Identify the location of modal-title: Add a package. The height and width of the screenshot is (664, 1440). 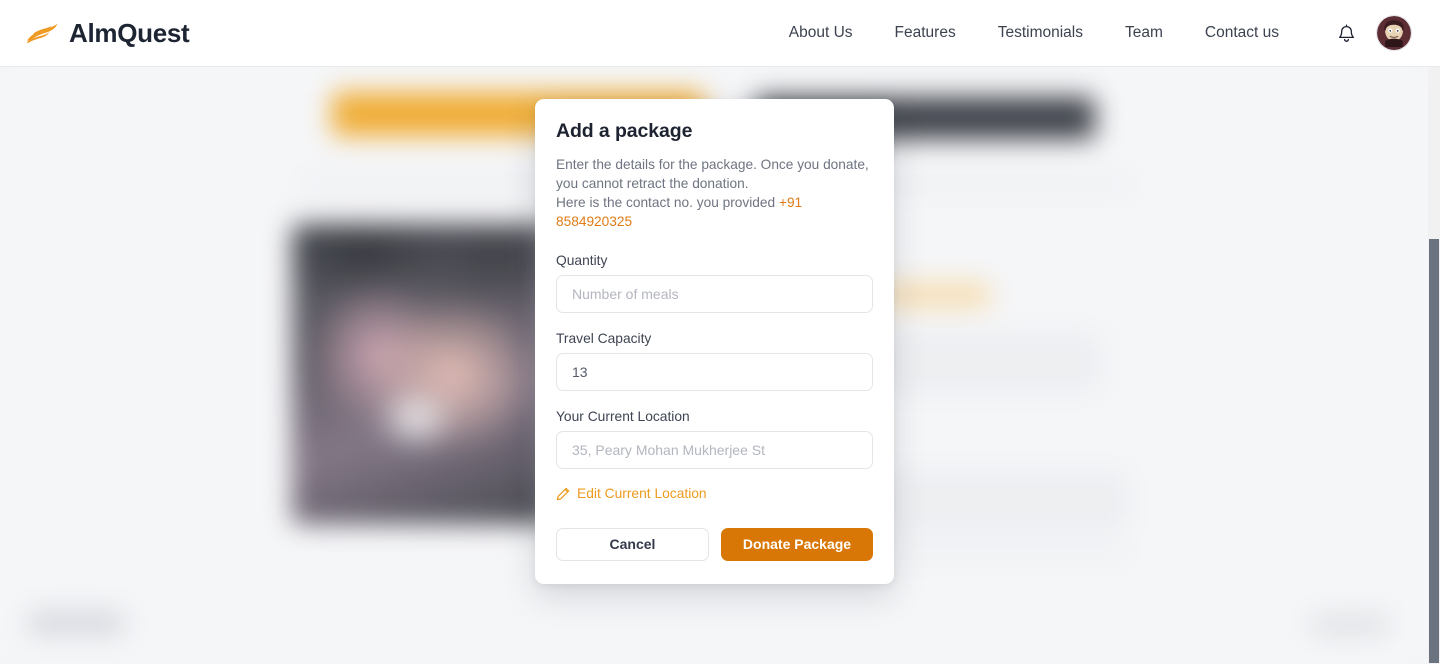
(624, 131).